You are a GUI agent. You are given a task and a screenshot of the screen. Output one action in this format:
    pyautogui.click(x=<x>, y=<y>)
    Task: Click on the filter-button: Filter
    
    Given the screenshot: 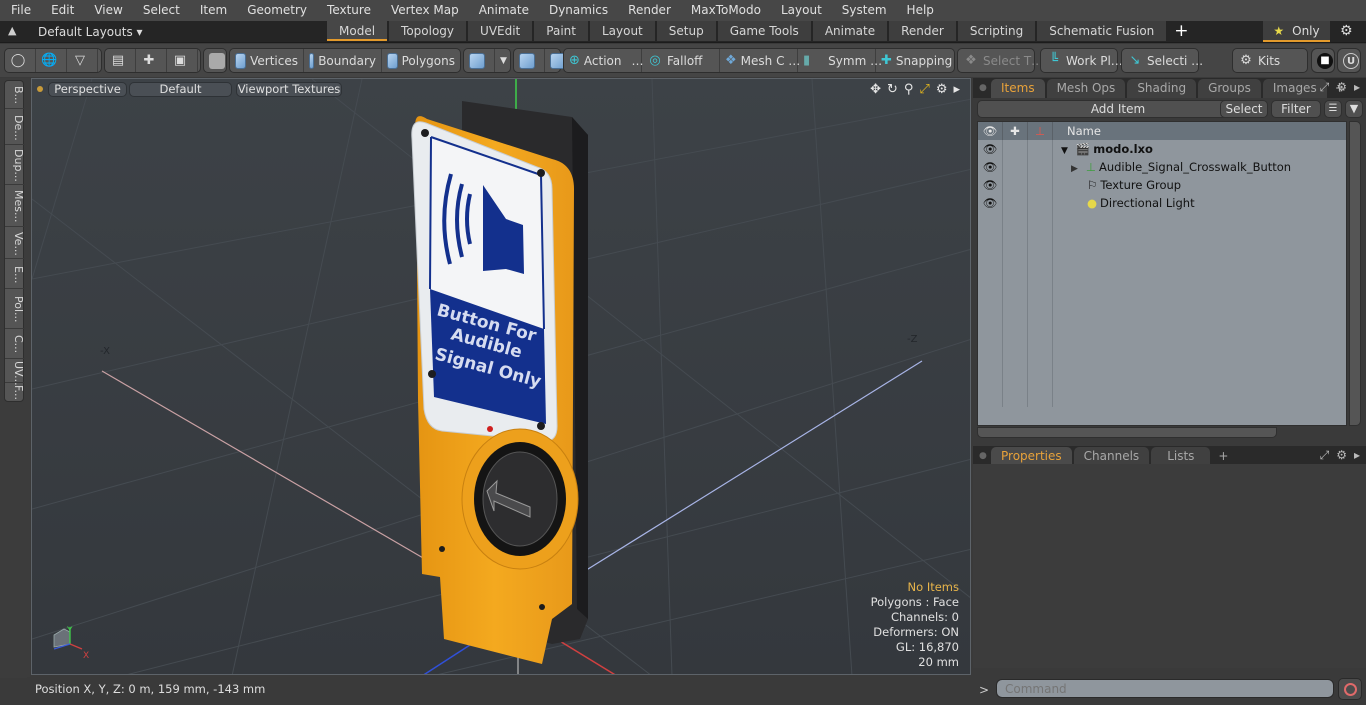 What is the action you would take?
    pyautogui.click(x=1296, y=109)
    